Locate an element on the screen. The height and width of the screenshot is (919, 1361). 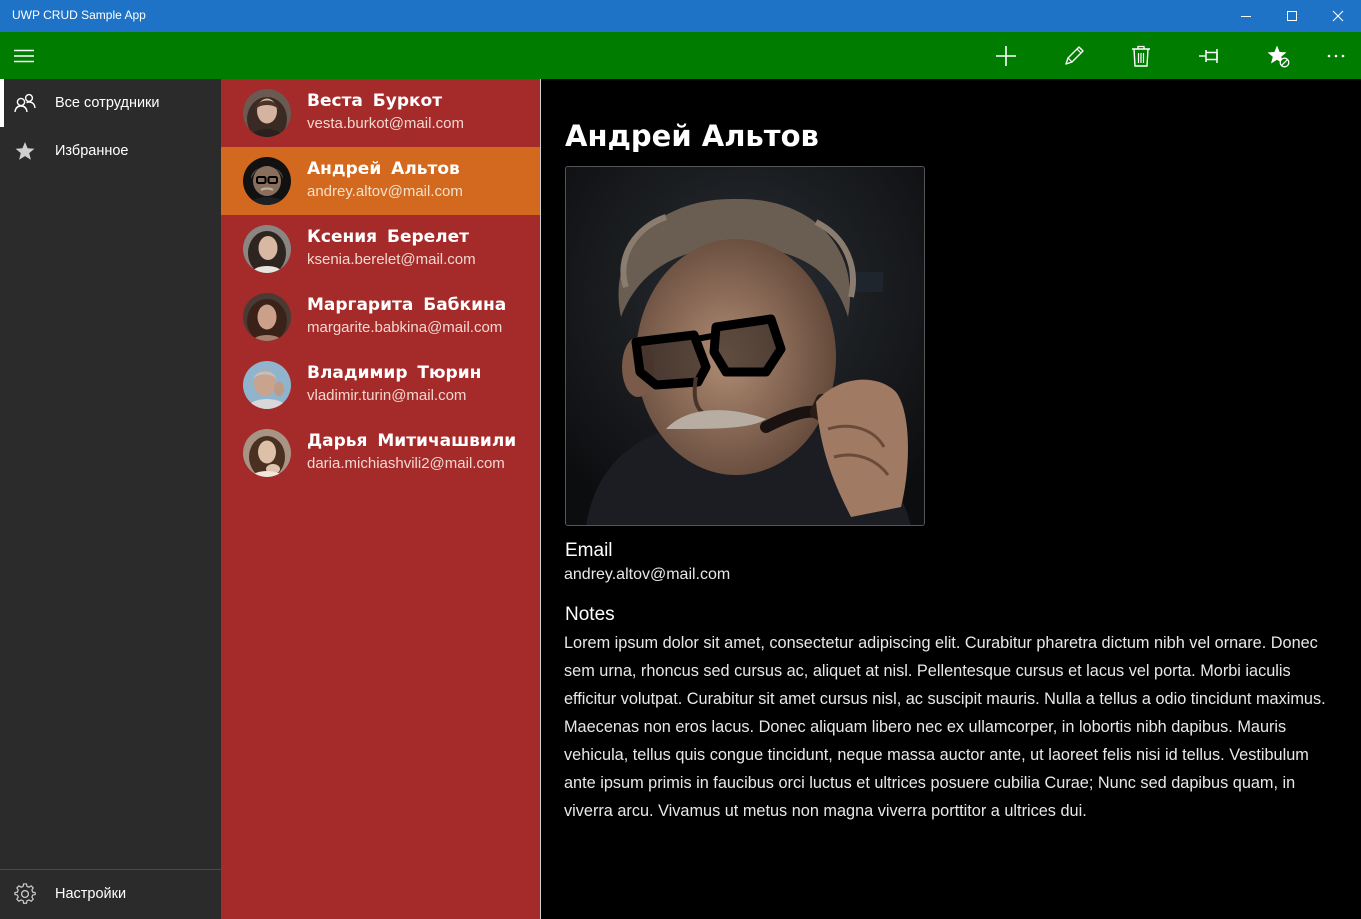
delete-button is located at coordinates (1141, 55).